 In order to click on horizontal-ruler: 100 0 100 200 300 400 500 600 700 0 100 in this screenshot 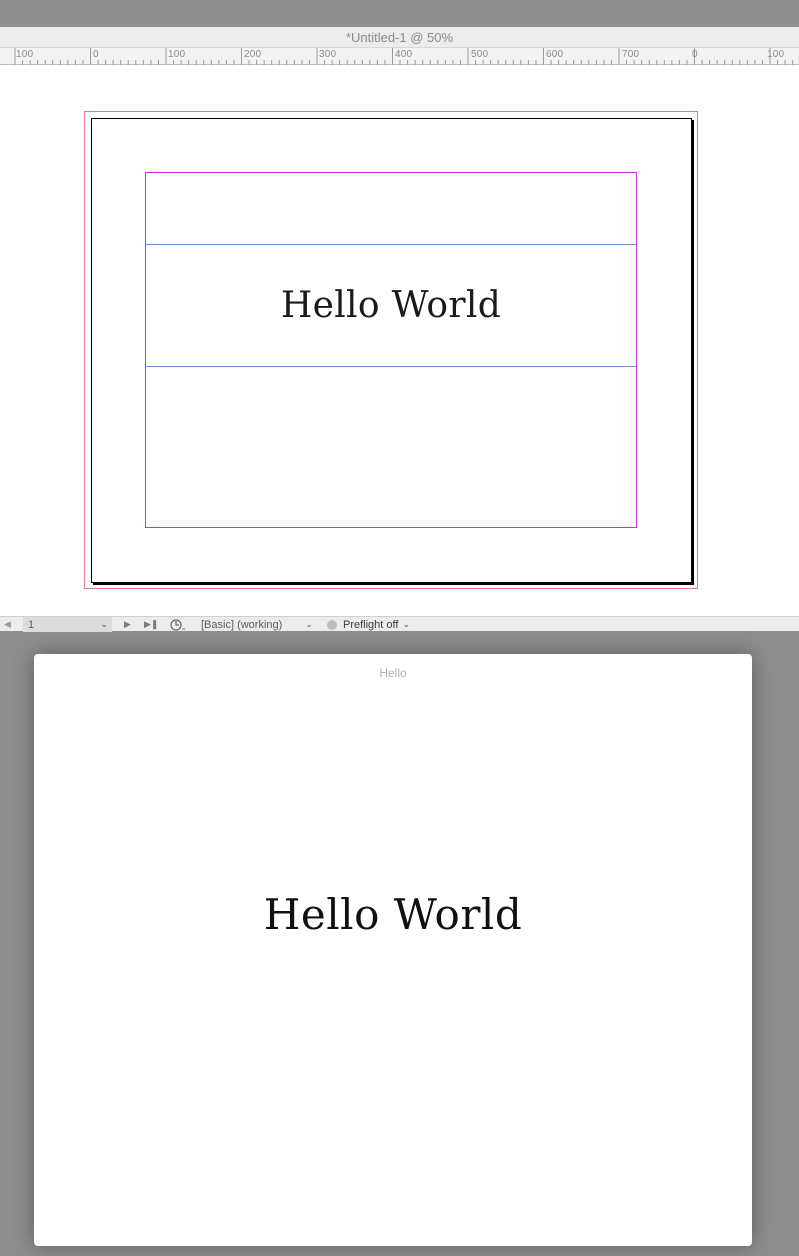, I will do `click(399, 56)`.